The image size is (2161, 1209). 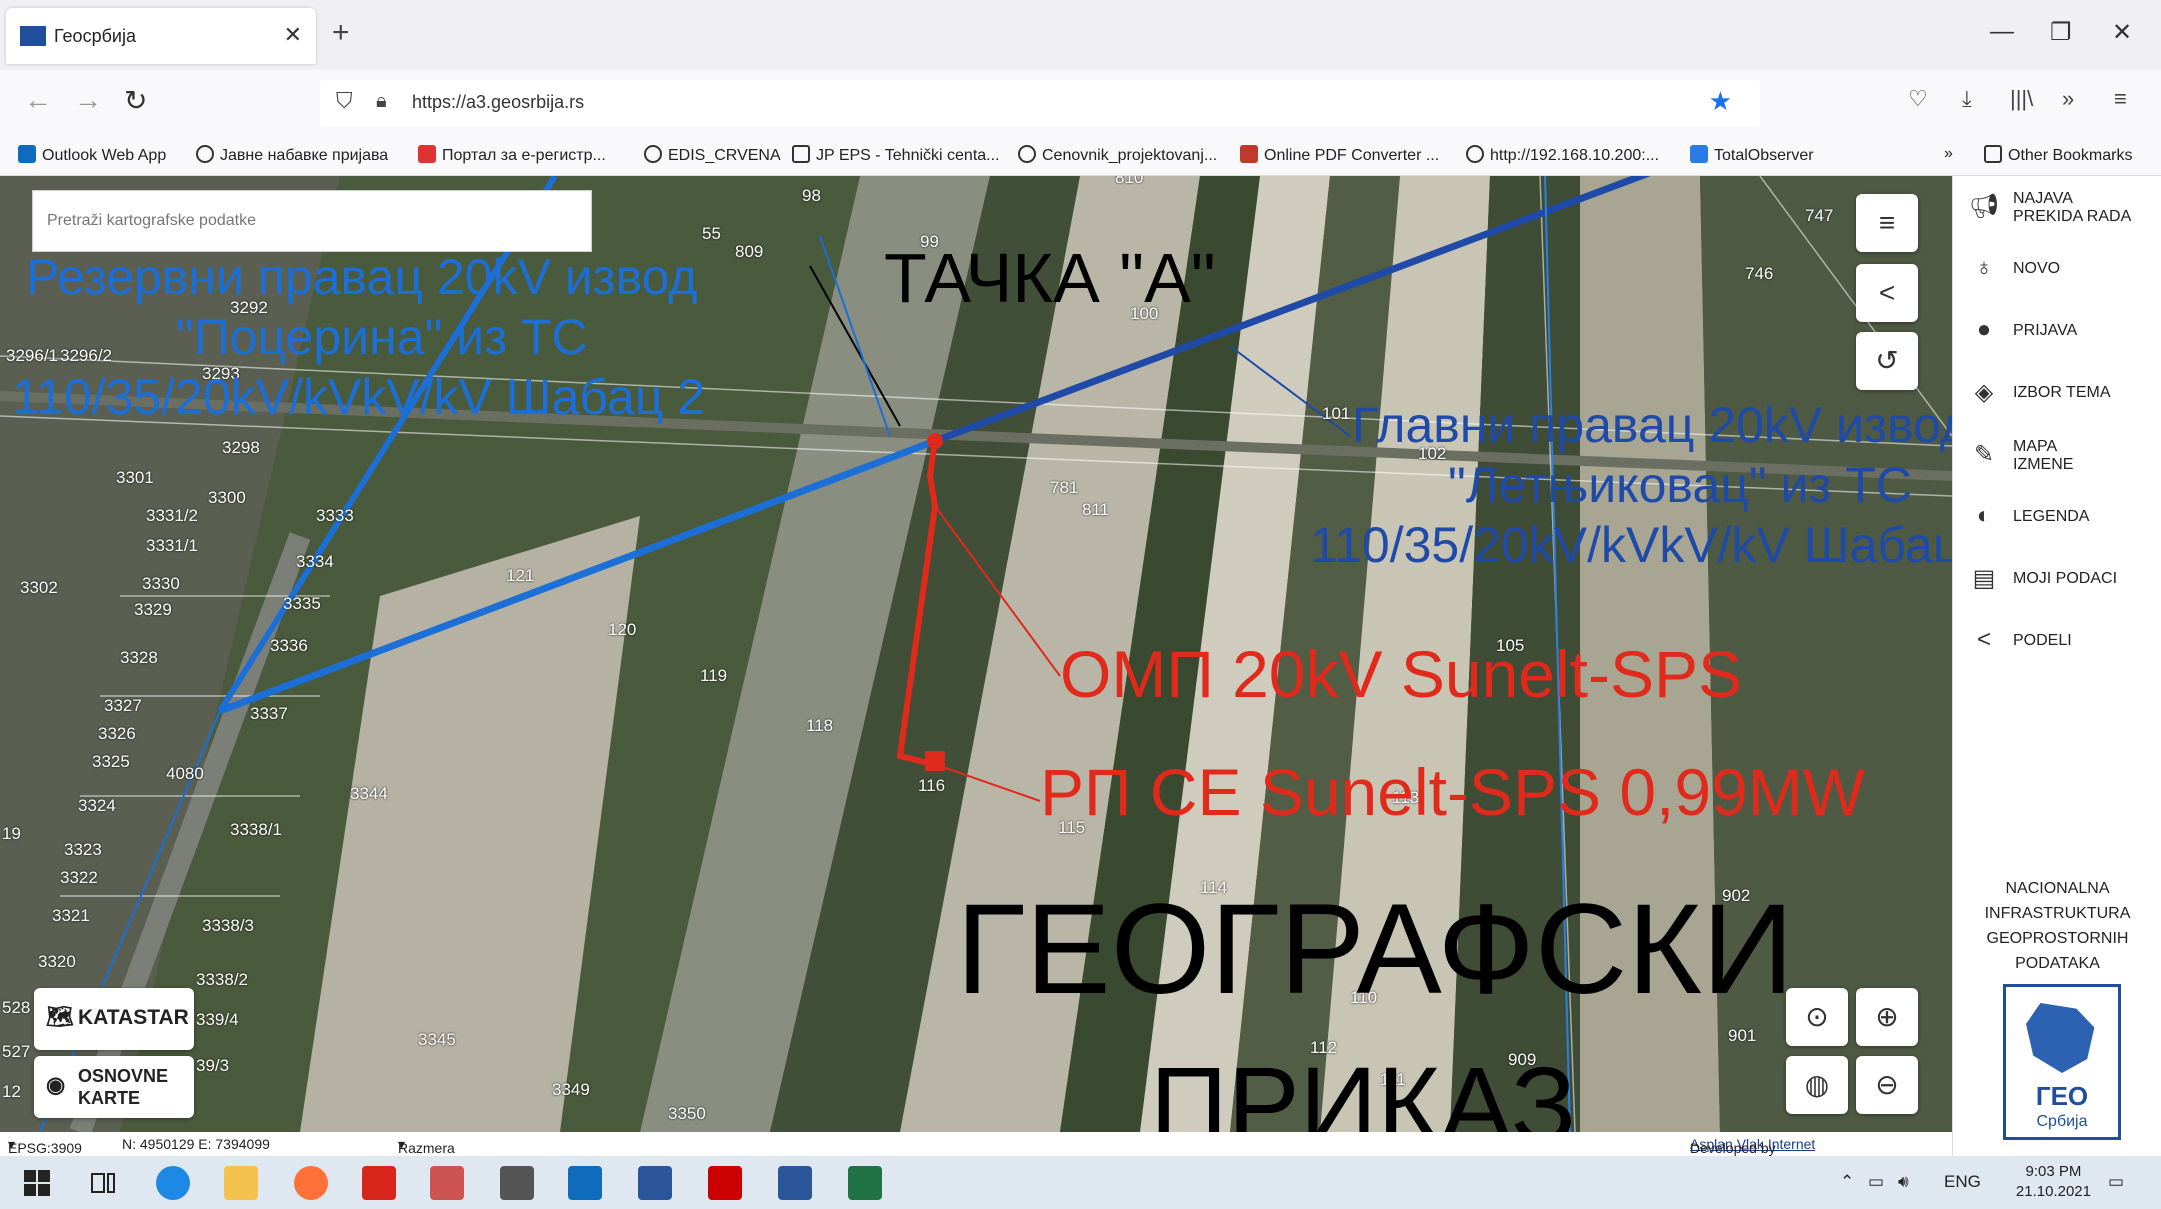 What do you see at coordinates (1759, 273) in the screenshot?
I see `parcel-label: 746` at bounding box center [1759, 273].